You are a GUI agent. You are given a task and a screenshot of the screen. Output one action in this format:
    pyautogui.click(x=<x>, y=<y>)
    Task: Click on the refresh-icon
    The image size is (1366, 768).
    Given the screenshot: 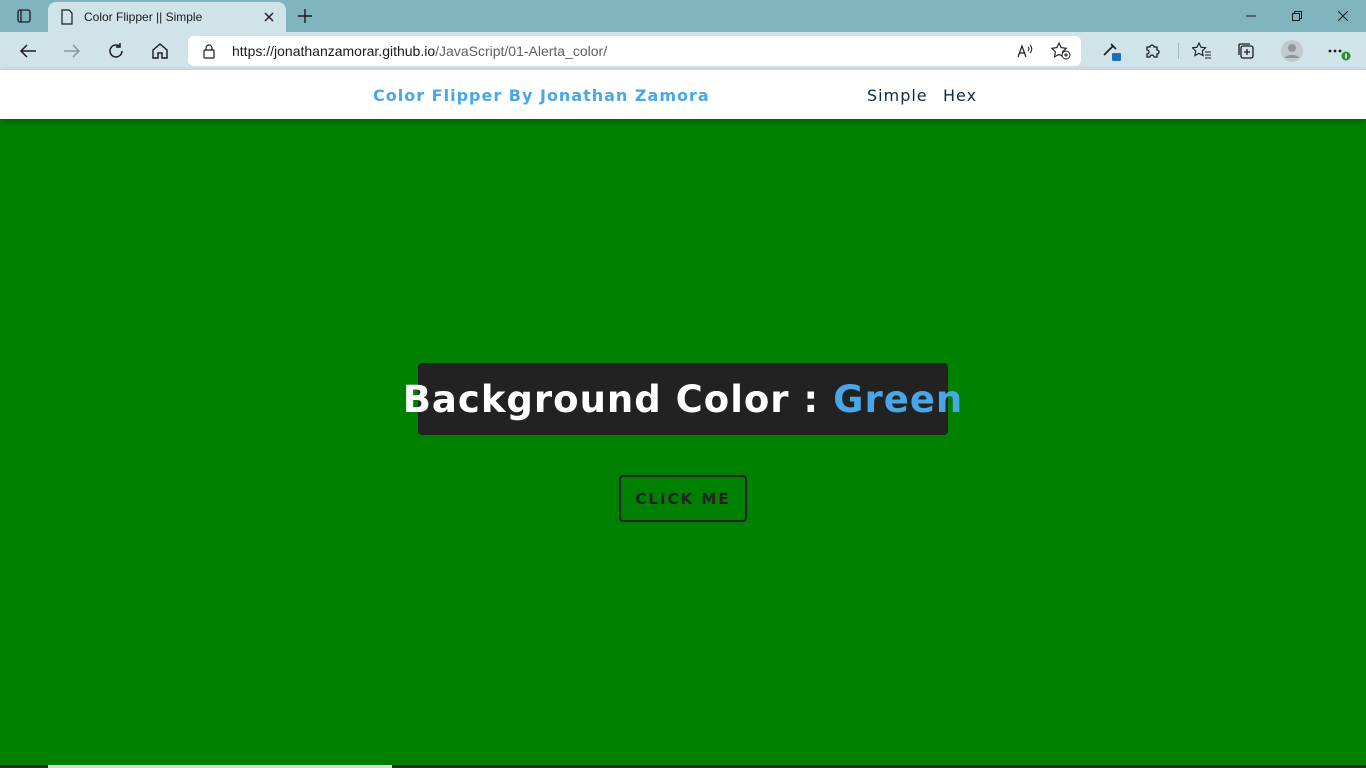 What is the action you would take?
    pyautogui.click(x=116, y=50)
    